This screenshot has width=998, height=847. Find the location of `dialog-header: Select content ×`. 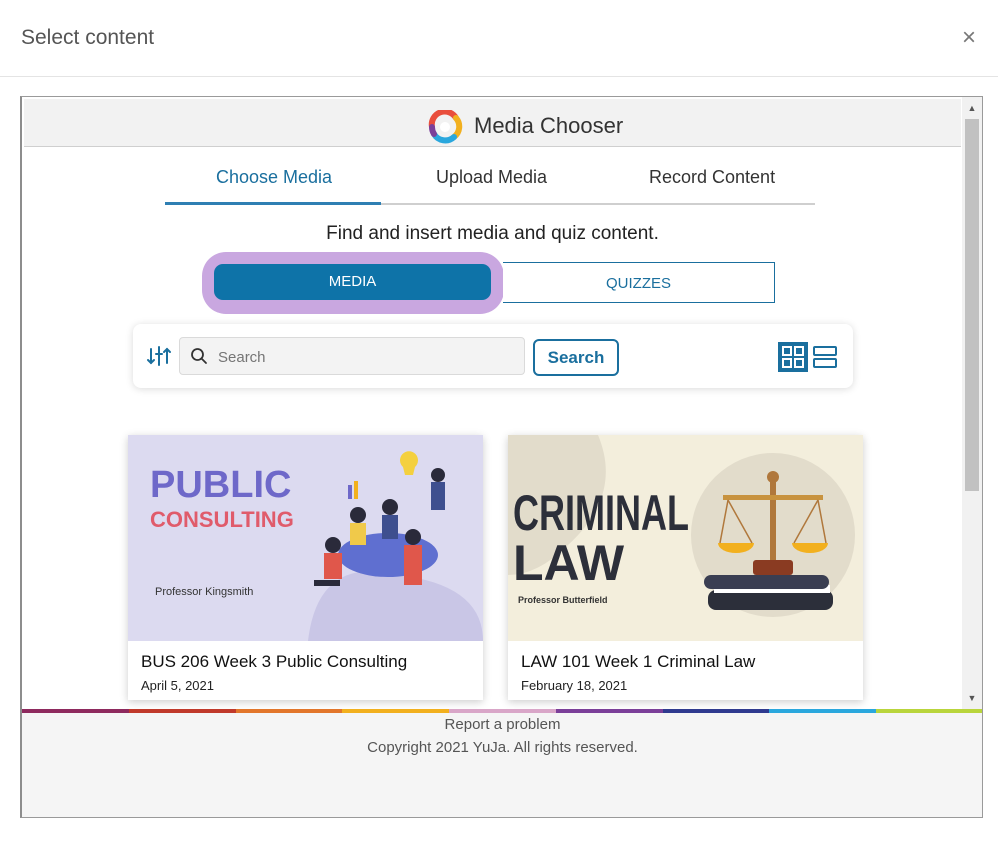

dialog-header: Select content × is located at coordinates (499, 38).